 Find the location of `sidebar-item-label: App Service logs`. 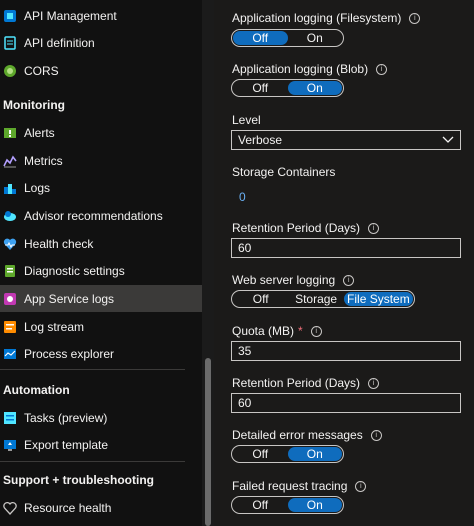

sidebar-item-label: App Service logs is located at coordinates (69, 298).